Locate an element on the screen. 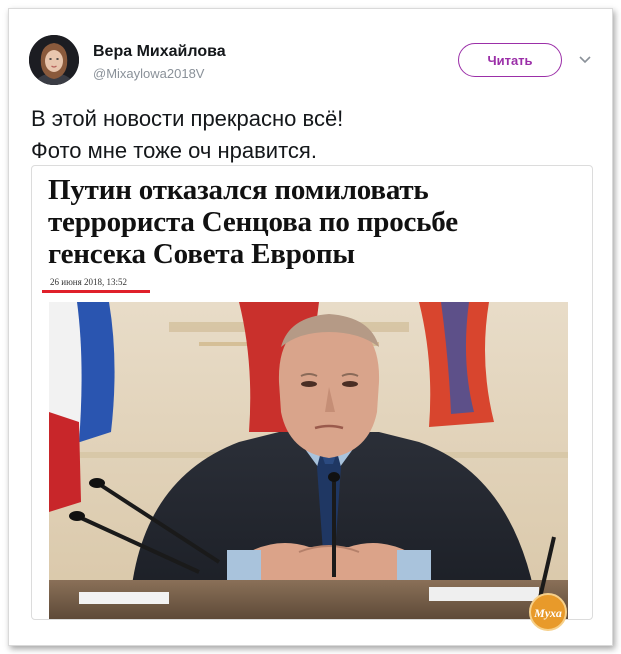  tweet-text-line: Фото мне тоже оч нравится. is located at coordinates (174, 150).